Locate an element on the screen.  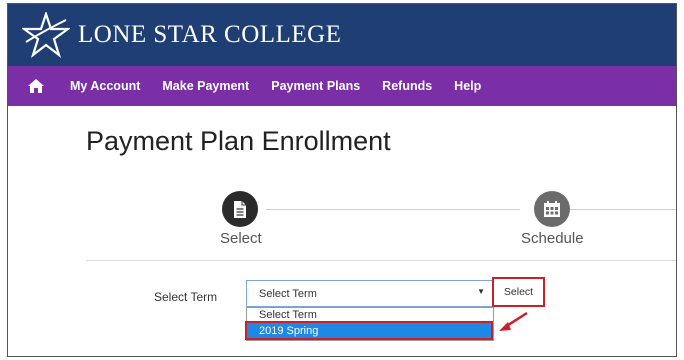
select-button: Select is located at coordinates (518, 292).